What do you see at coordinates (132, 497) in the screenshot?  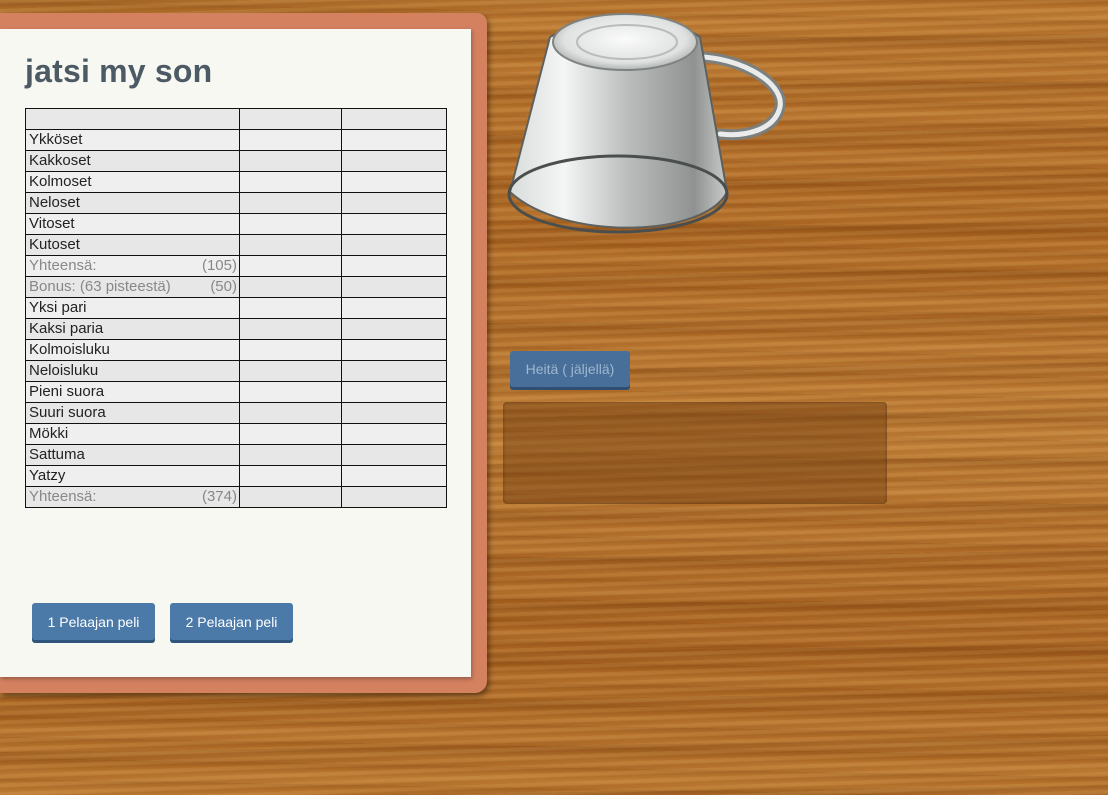 I see `category-cell: Yhteensä: (374)` at bounding box center [132, 497].